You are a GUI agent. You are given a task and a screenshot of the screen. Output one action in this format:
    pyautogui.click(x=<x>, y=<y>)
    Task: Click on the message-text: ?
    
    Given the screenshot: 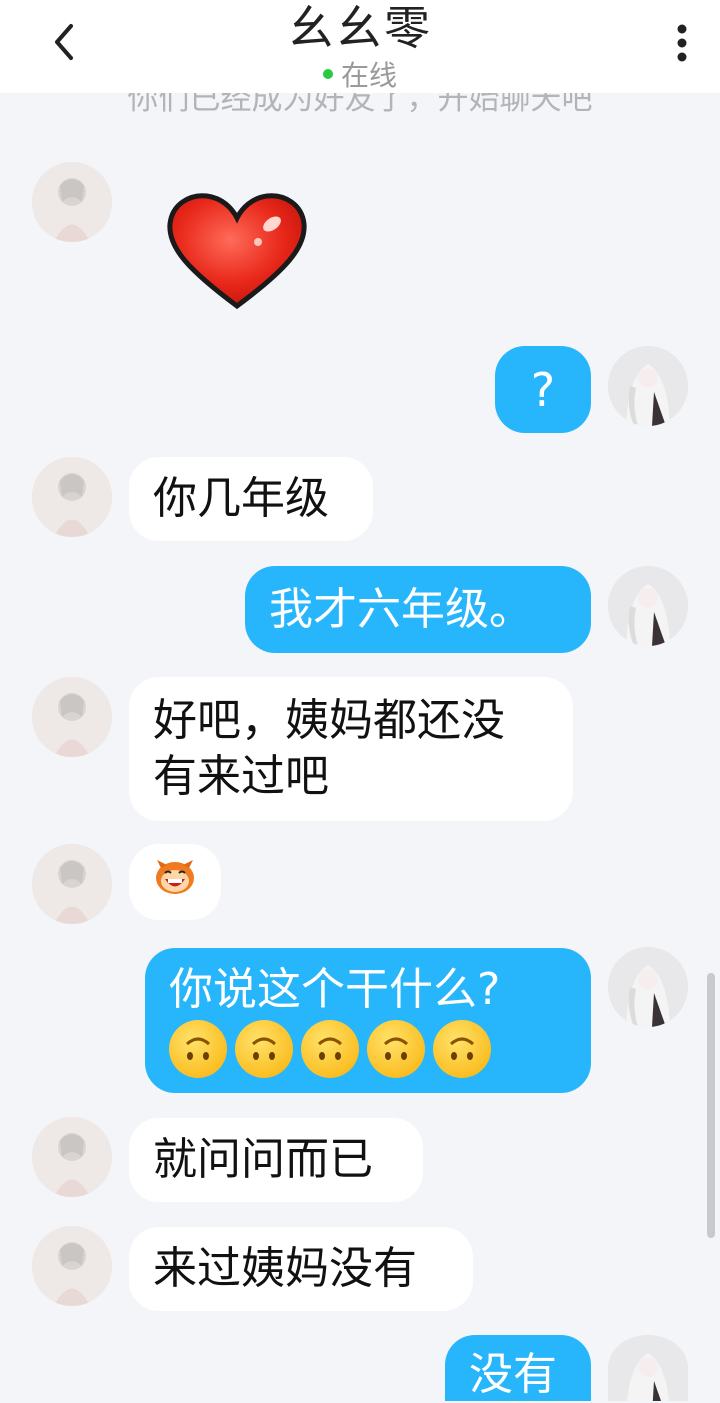 What is the action you would take?
    pyautogui.click(x=543, y=389)
    